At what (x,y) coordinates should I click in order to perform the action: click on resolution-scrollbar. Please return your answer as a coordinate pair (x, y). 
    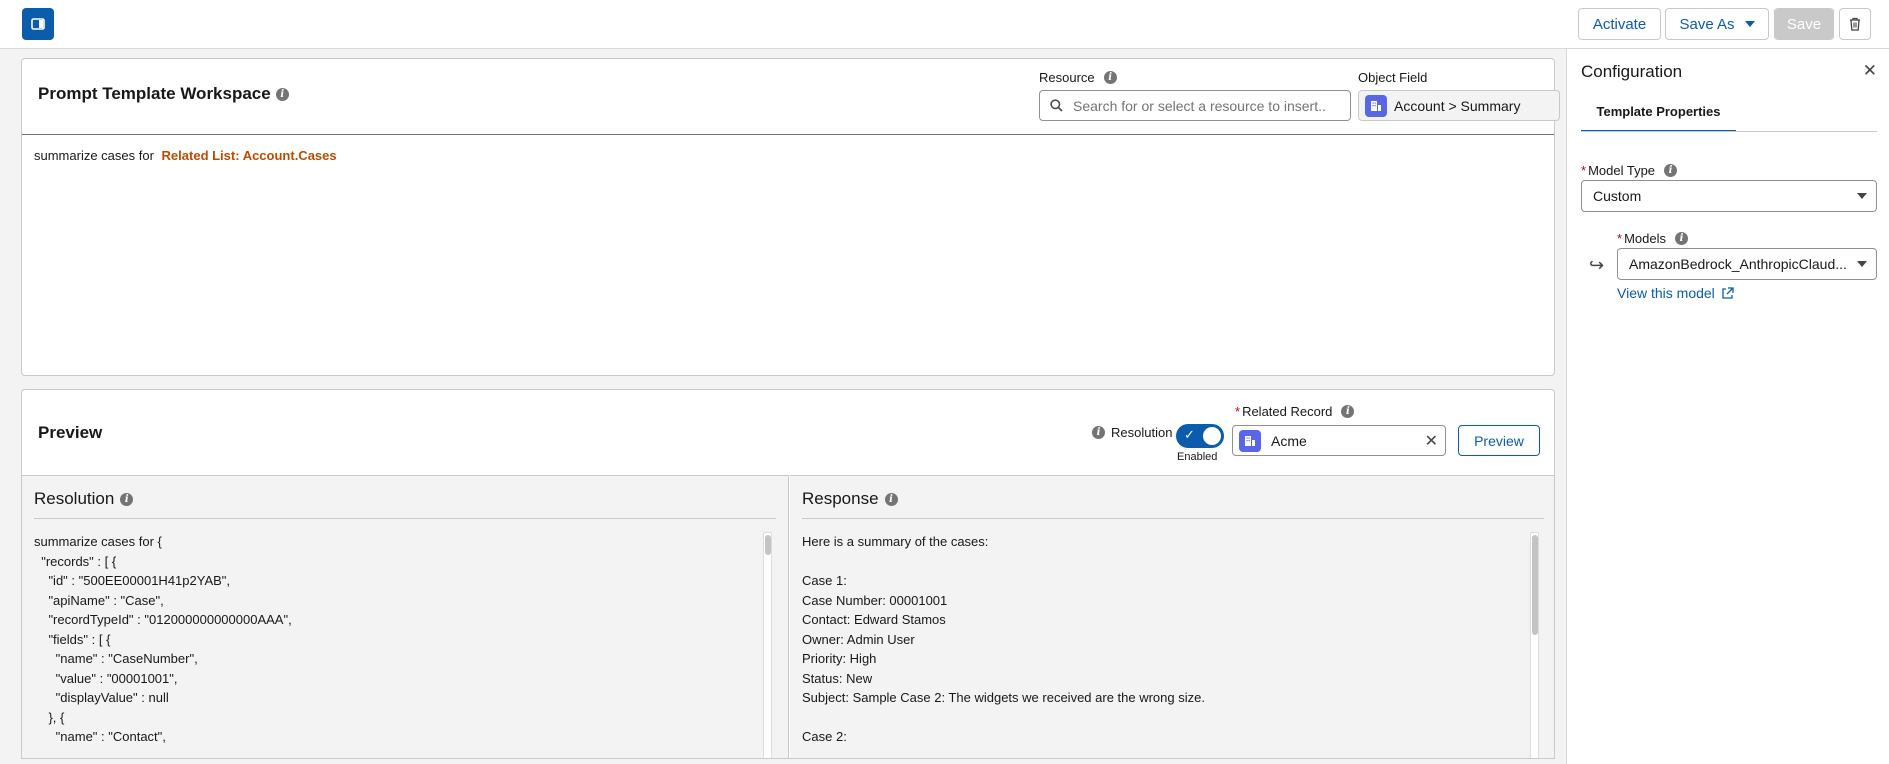
    Looking at the image, I should click on (767, 645).